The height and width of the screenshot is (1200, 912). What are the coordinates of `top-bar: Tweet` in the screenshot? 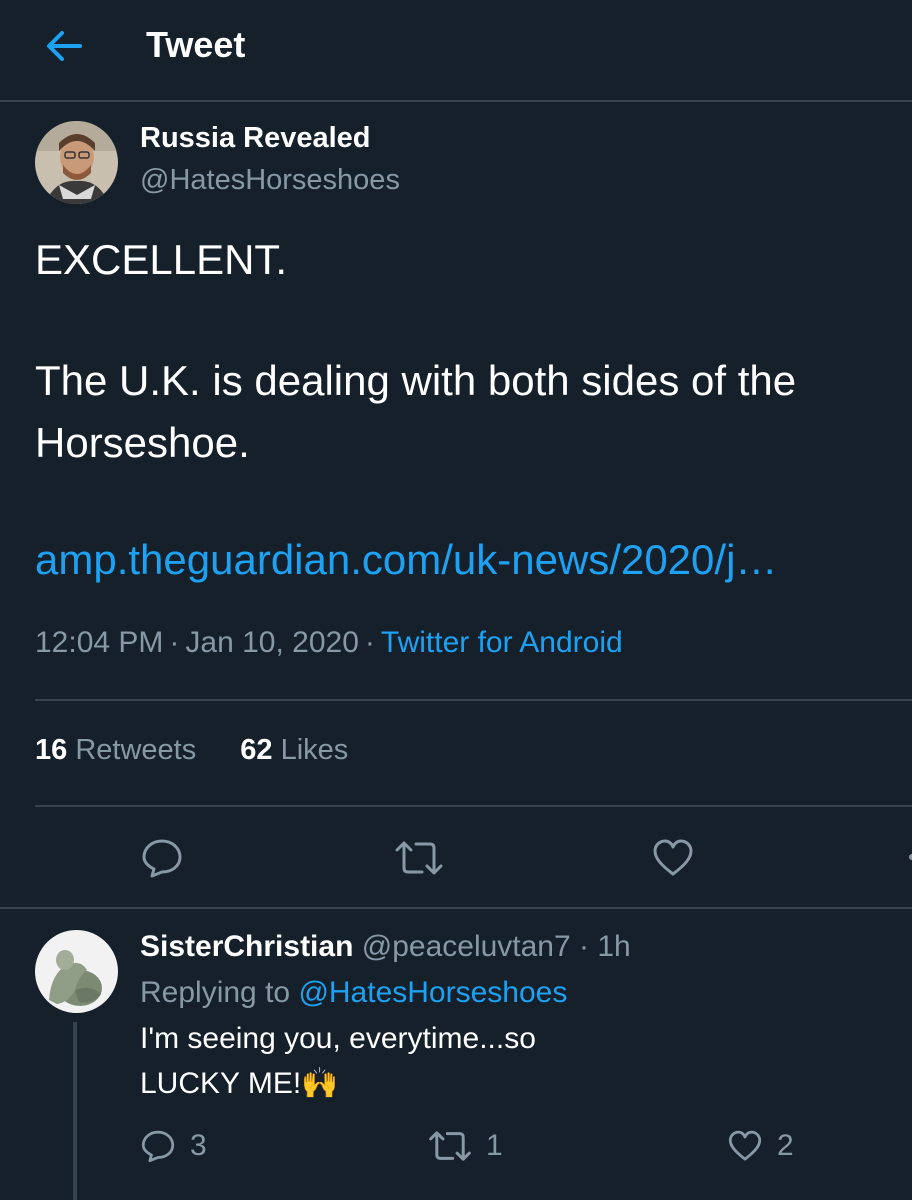 It's located at (456, 51).